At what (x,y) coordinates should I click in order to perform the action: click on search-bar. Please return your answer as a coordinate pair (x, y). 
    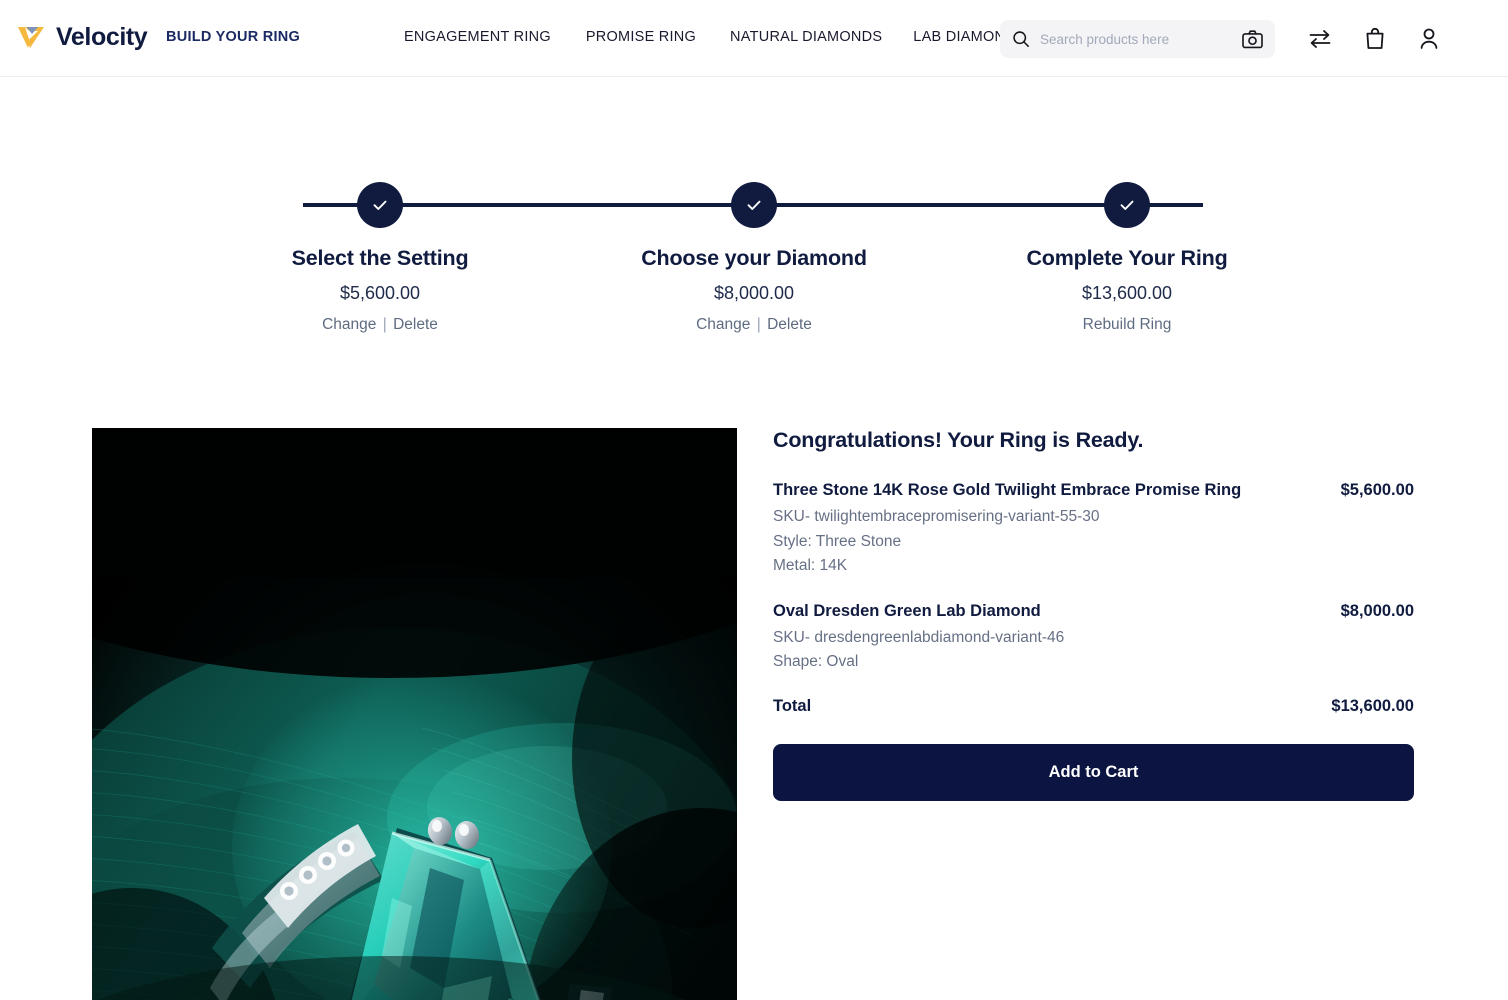
    Looking at the image, I should click on (1137, 39).